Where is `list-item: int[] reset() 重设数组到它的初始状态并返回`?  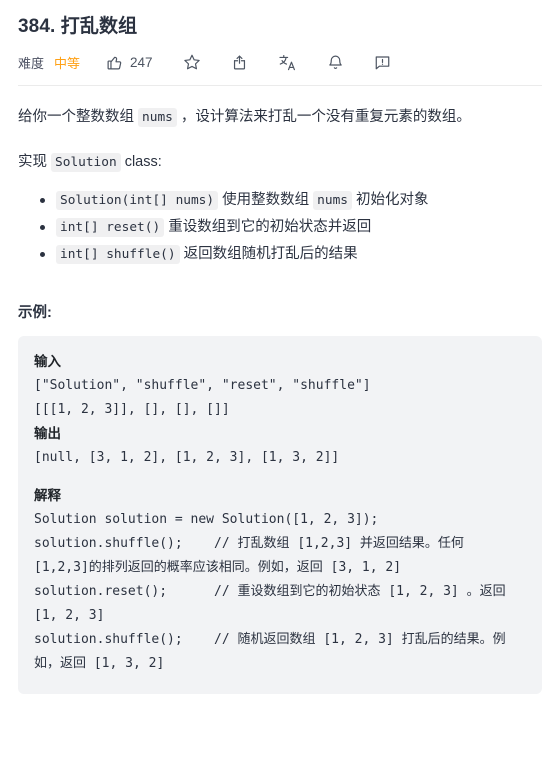
list-item: int[] reset() 重设数组到它的初始状态并返回 is located at coordinates (291, 227).